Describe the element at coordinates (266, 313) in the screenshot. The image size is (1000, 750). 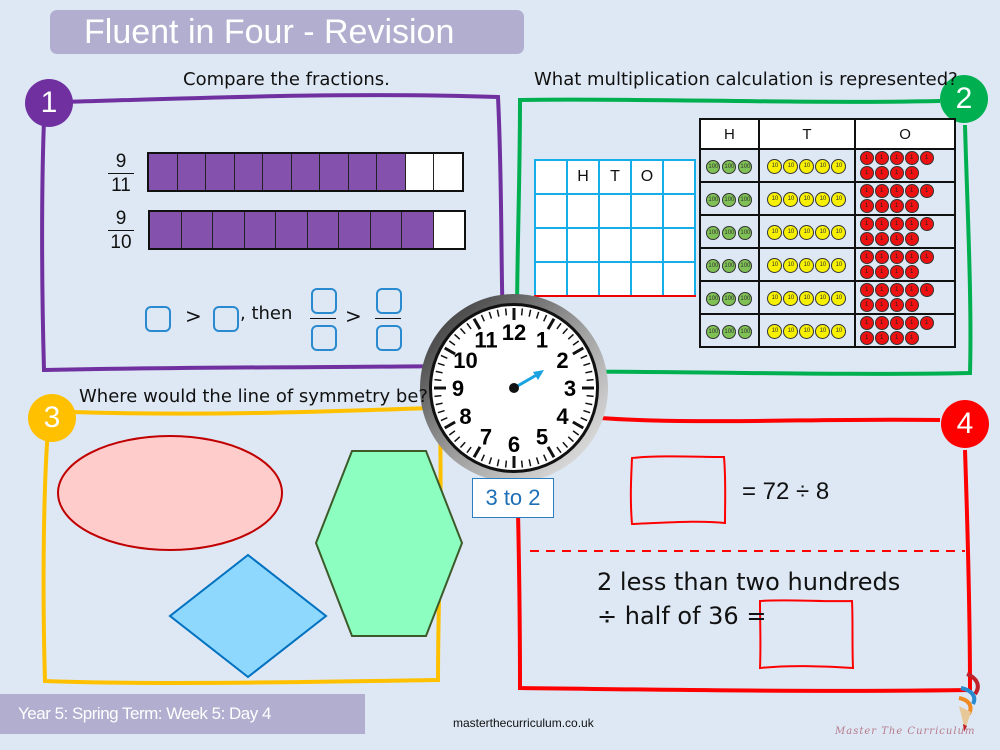
I see `then-text: , then` at that location.